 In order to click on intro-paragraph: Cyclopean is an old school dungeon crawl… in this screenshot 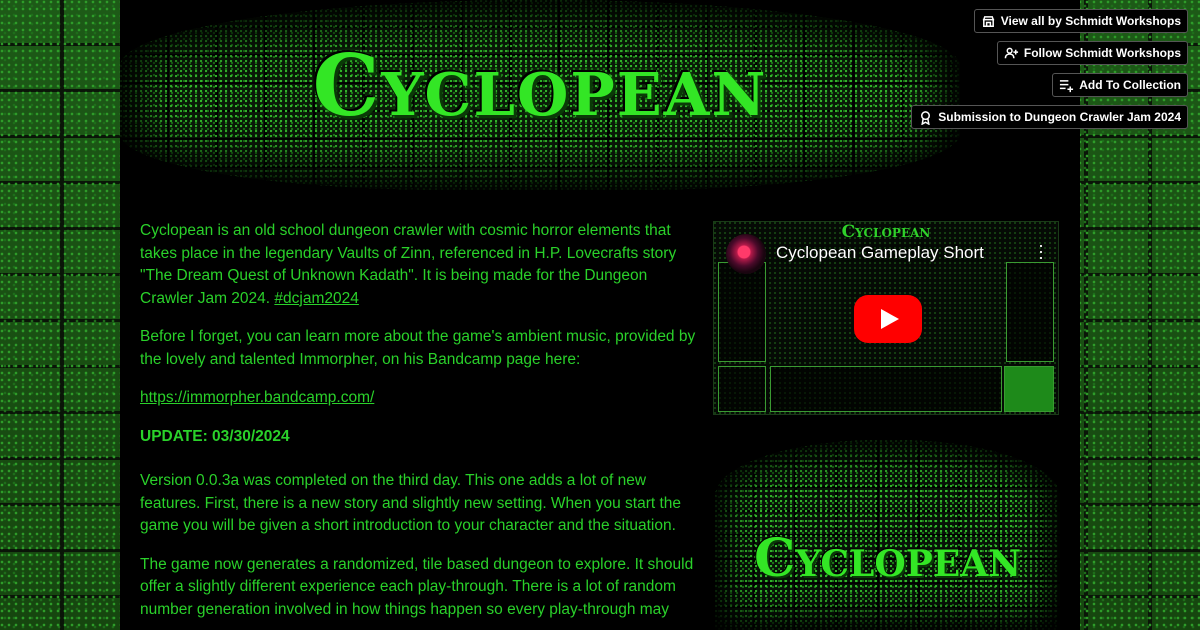, I will do `click(418, 265)`.